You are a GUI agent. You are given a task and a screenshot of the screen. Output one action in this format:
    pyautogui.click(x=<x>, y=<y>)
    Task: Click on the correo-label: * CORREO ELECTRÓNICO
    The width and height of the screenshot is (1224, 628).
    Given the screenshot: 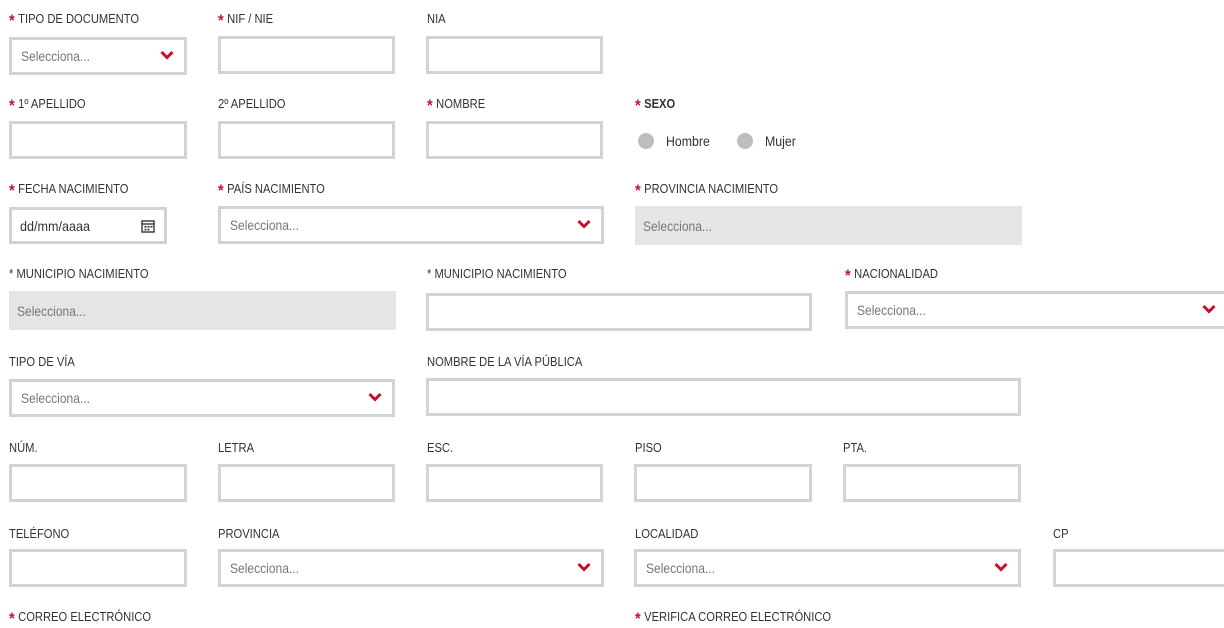 What is the action you would take?
    pyautogui.click(x=80, y=618)
    